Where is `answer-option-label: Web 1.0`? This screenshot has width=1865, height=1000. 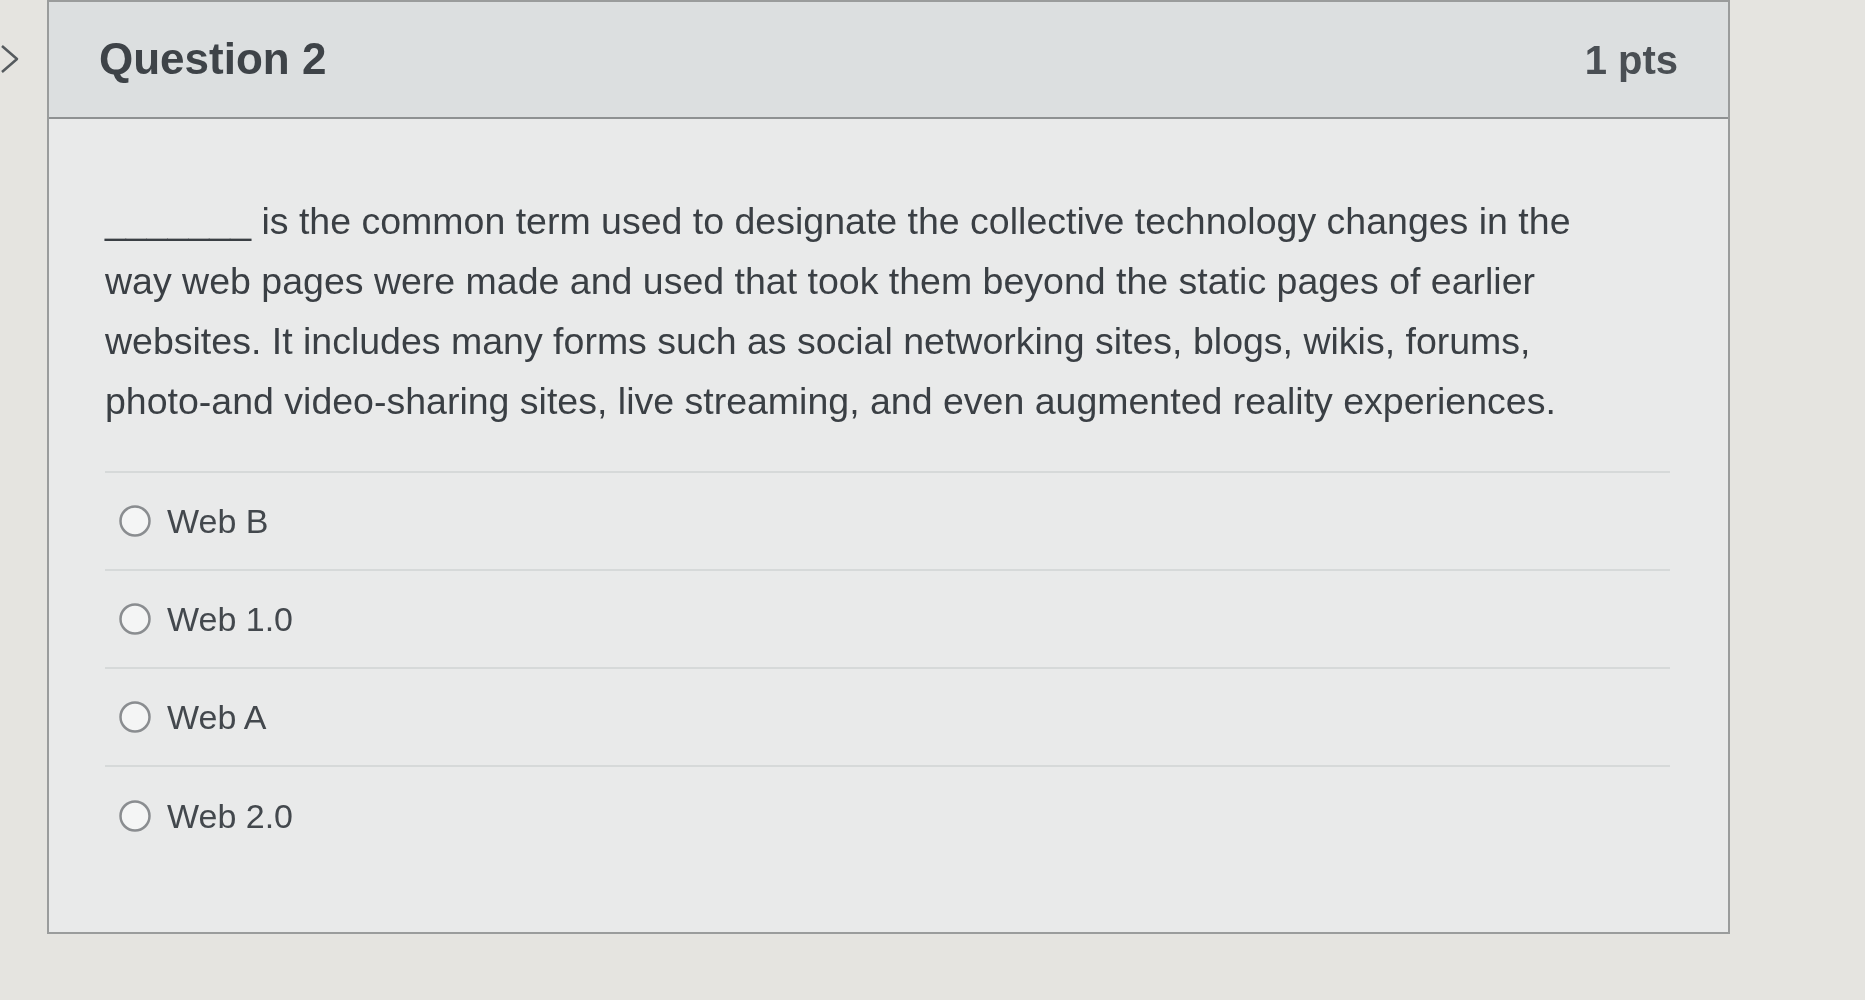 answer-option-label: Web 1.0 is located at coordinates (230, 619).